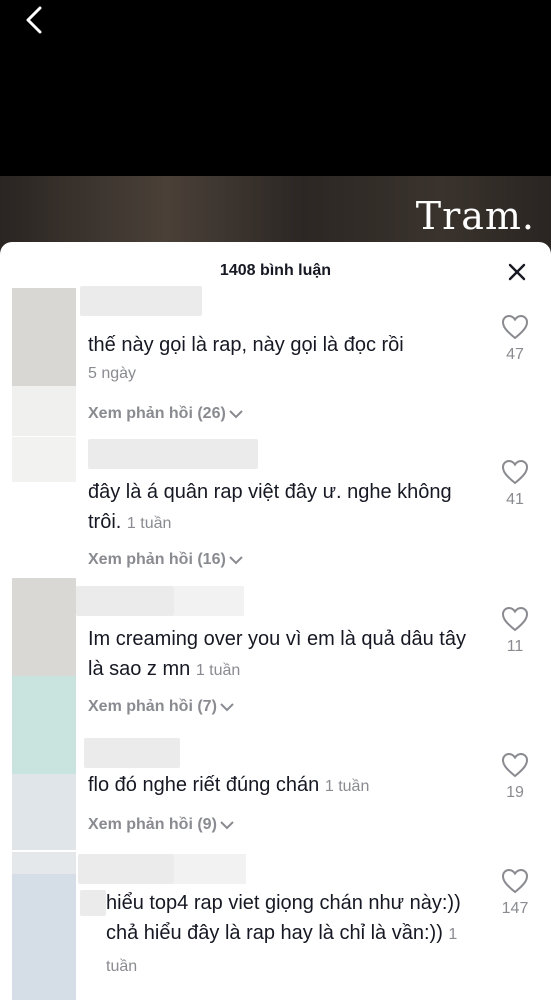 The width and height of the screenshot is (551, 1000). What do you see at coordinates (204, 785) in the screenshot?
I see `comment-body: flo đó nghe riết đúng chán` at bounding box center [204, 785].